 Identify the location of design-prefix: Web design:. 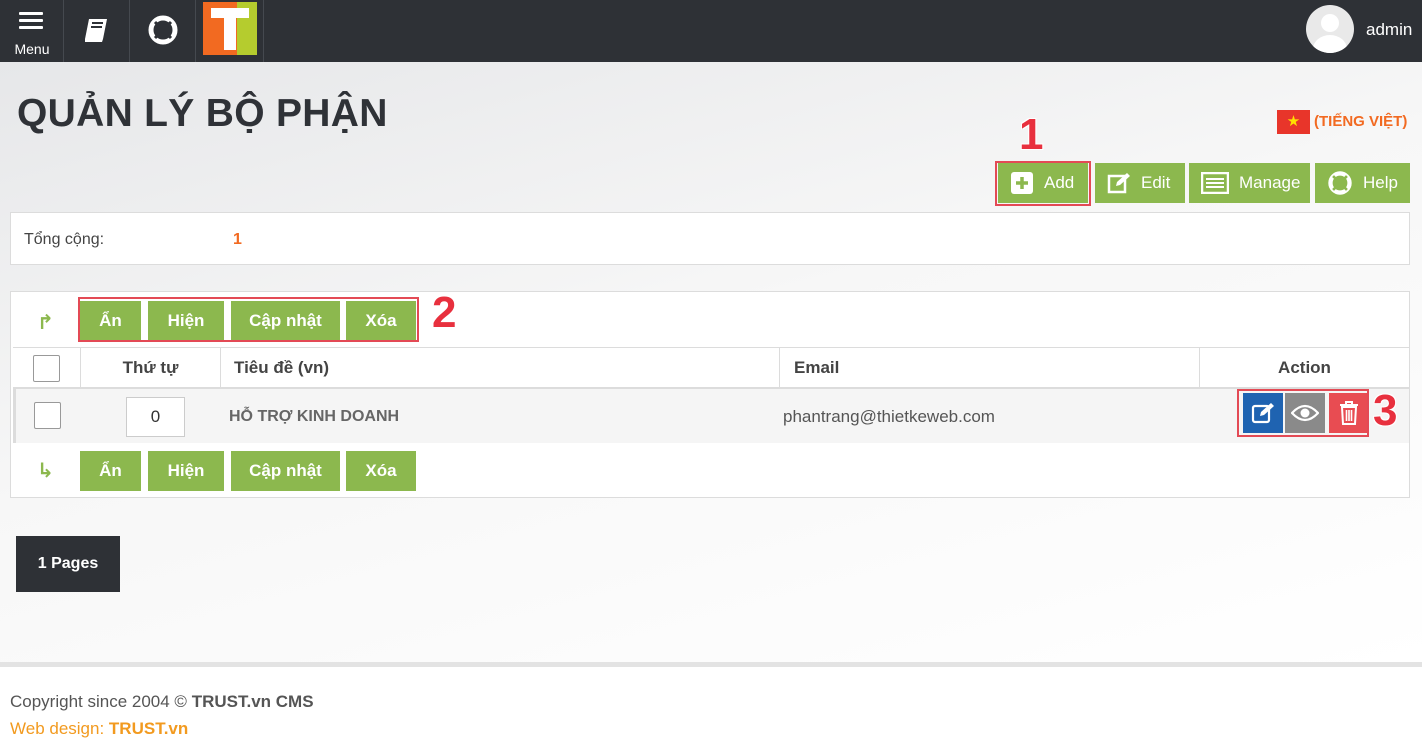
(59, 728).